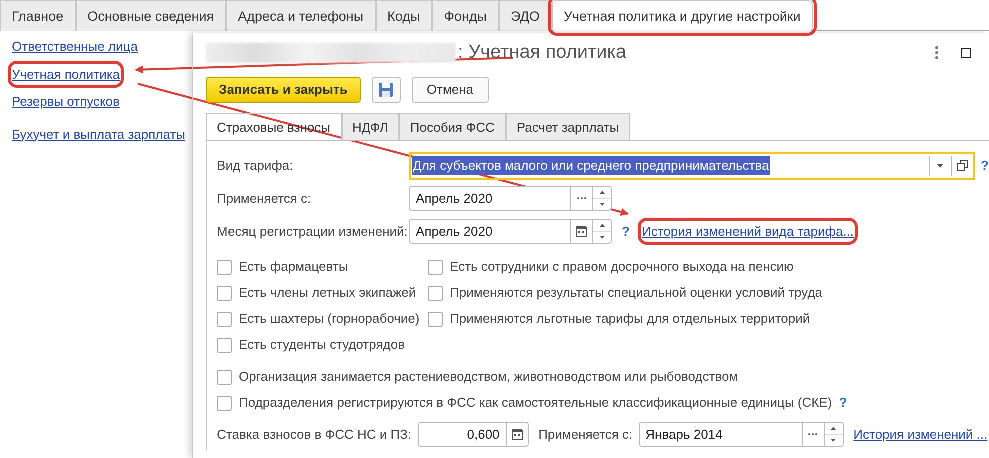  I want to click on window-title: : Учетная политика, so click(542, 53).